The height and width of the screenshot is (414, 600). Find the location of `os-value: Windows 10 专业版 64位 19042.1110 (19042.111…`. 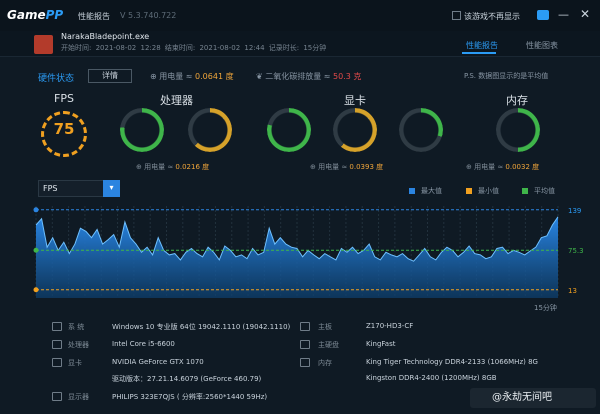

os-value: Windows 10 专业版 64位 19042.1110 (19042.111… is located at coordinates (201, 327).